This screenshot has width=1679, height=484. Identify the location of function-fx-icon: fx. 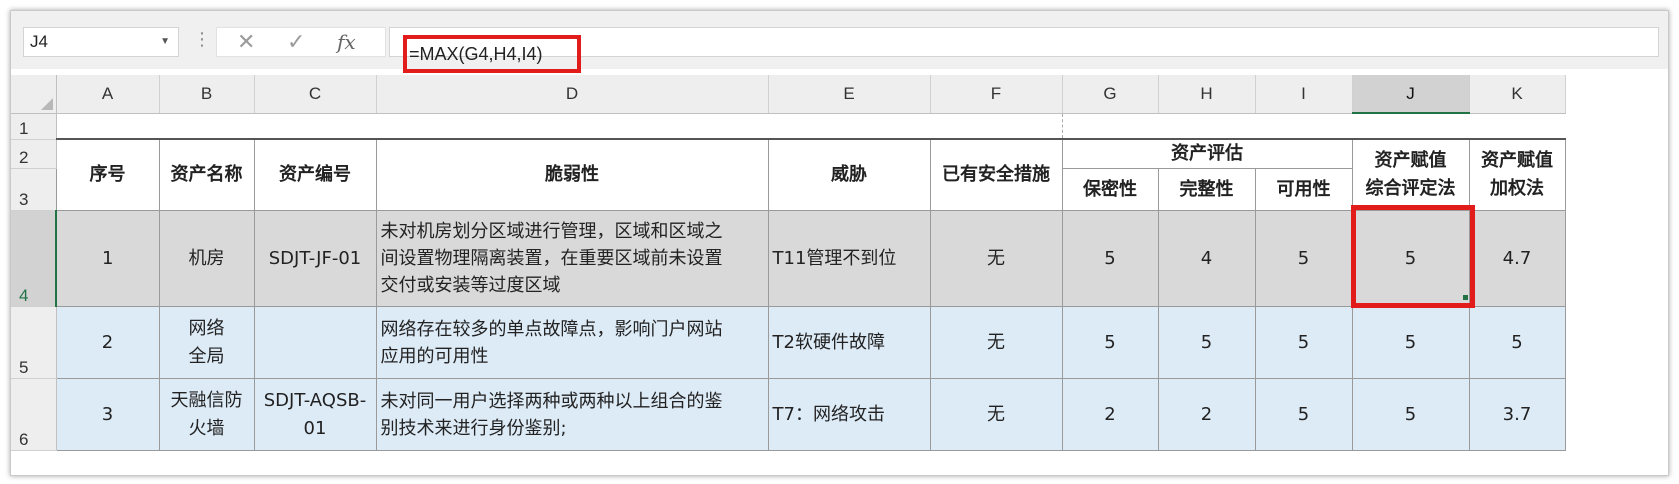
(346, 42).